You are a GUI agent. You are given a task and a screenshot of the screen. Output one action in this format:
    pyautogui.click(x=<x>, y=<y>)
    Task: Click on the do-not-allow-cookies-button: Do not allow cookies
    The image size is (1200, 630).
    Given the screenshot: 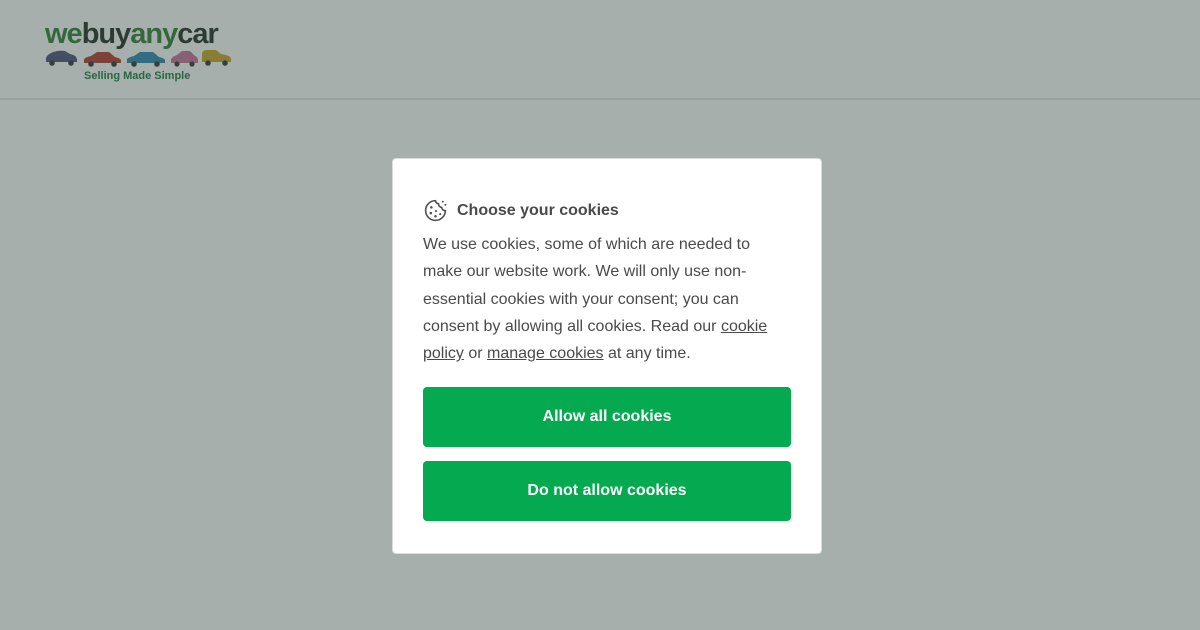 What is the action you would take?
    pyautogui.click(x=607, y=491)
    